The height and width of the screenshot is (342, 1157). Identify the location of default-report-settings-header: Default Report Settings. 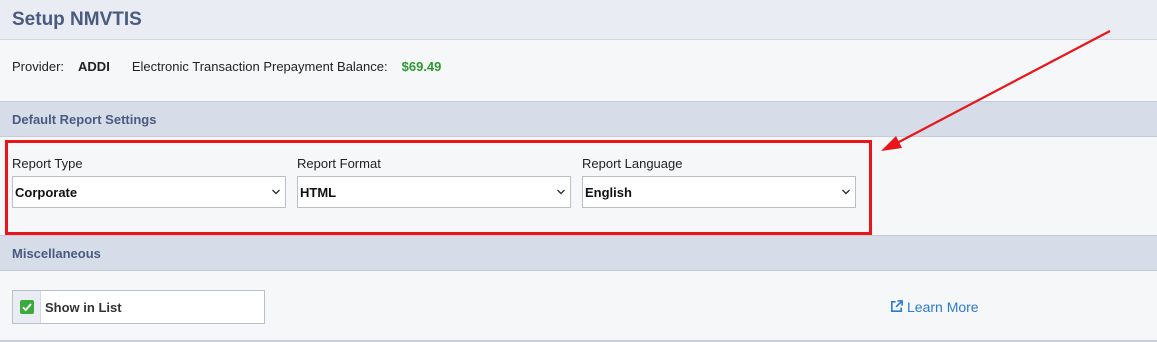
(578, 119).